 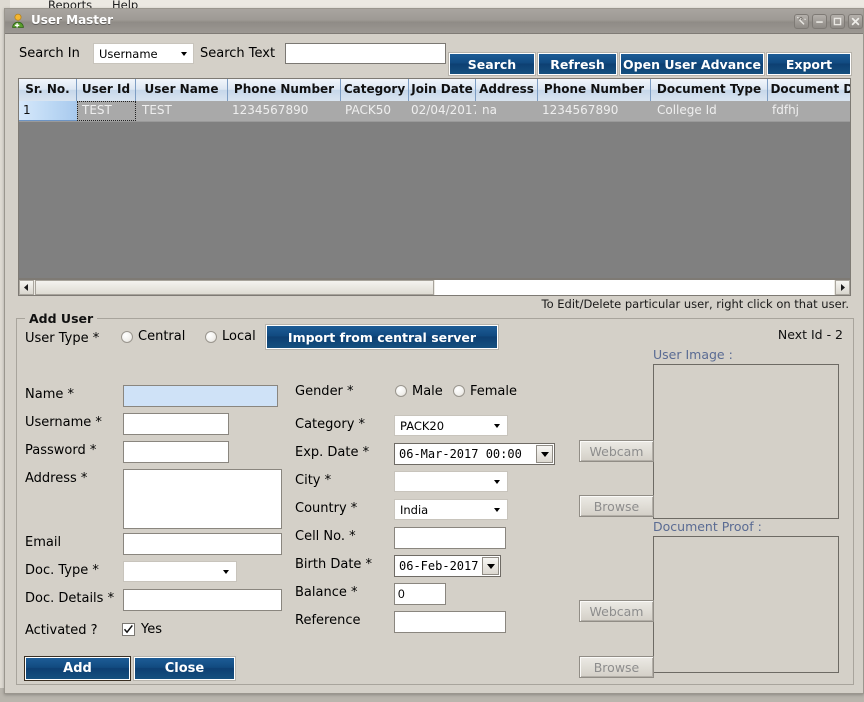 I want to click on radio-central-label: Central, so click(x=161, y=336).